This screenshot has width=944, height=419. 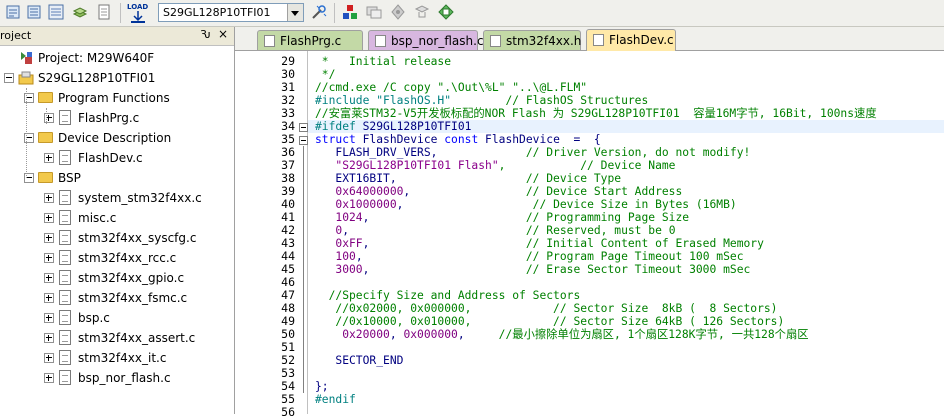 I want to click on project-root: Project: M29W640F, so click(x=117, y=58).